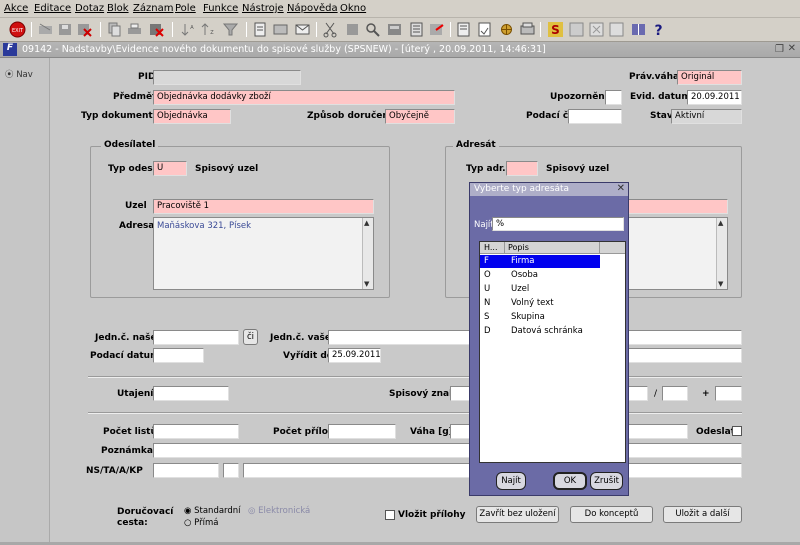 The height and width of the screenshot is (545, 800). Describe the element at coordinates (399, 337) in the screenshot. I see `jednc-vase-field` at that location.